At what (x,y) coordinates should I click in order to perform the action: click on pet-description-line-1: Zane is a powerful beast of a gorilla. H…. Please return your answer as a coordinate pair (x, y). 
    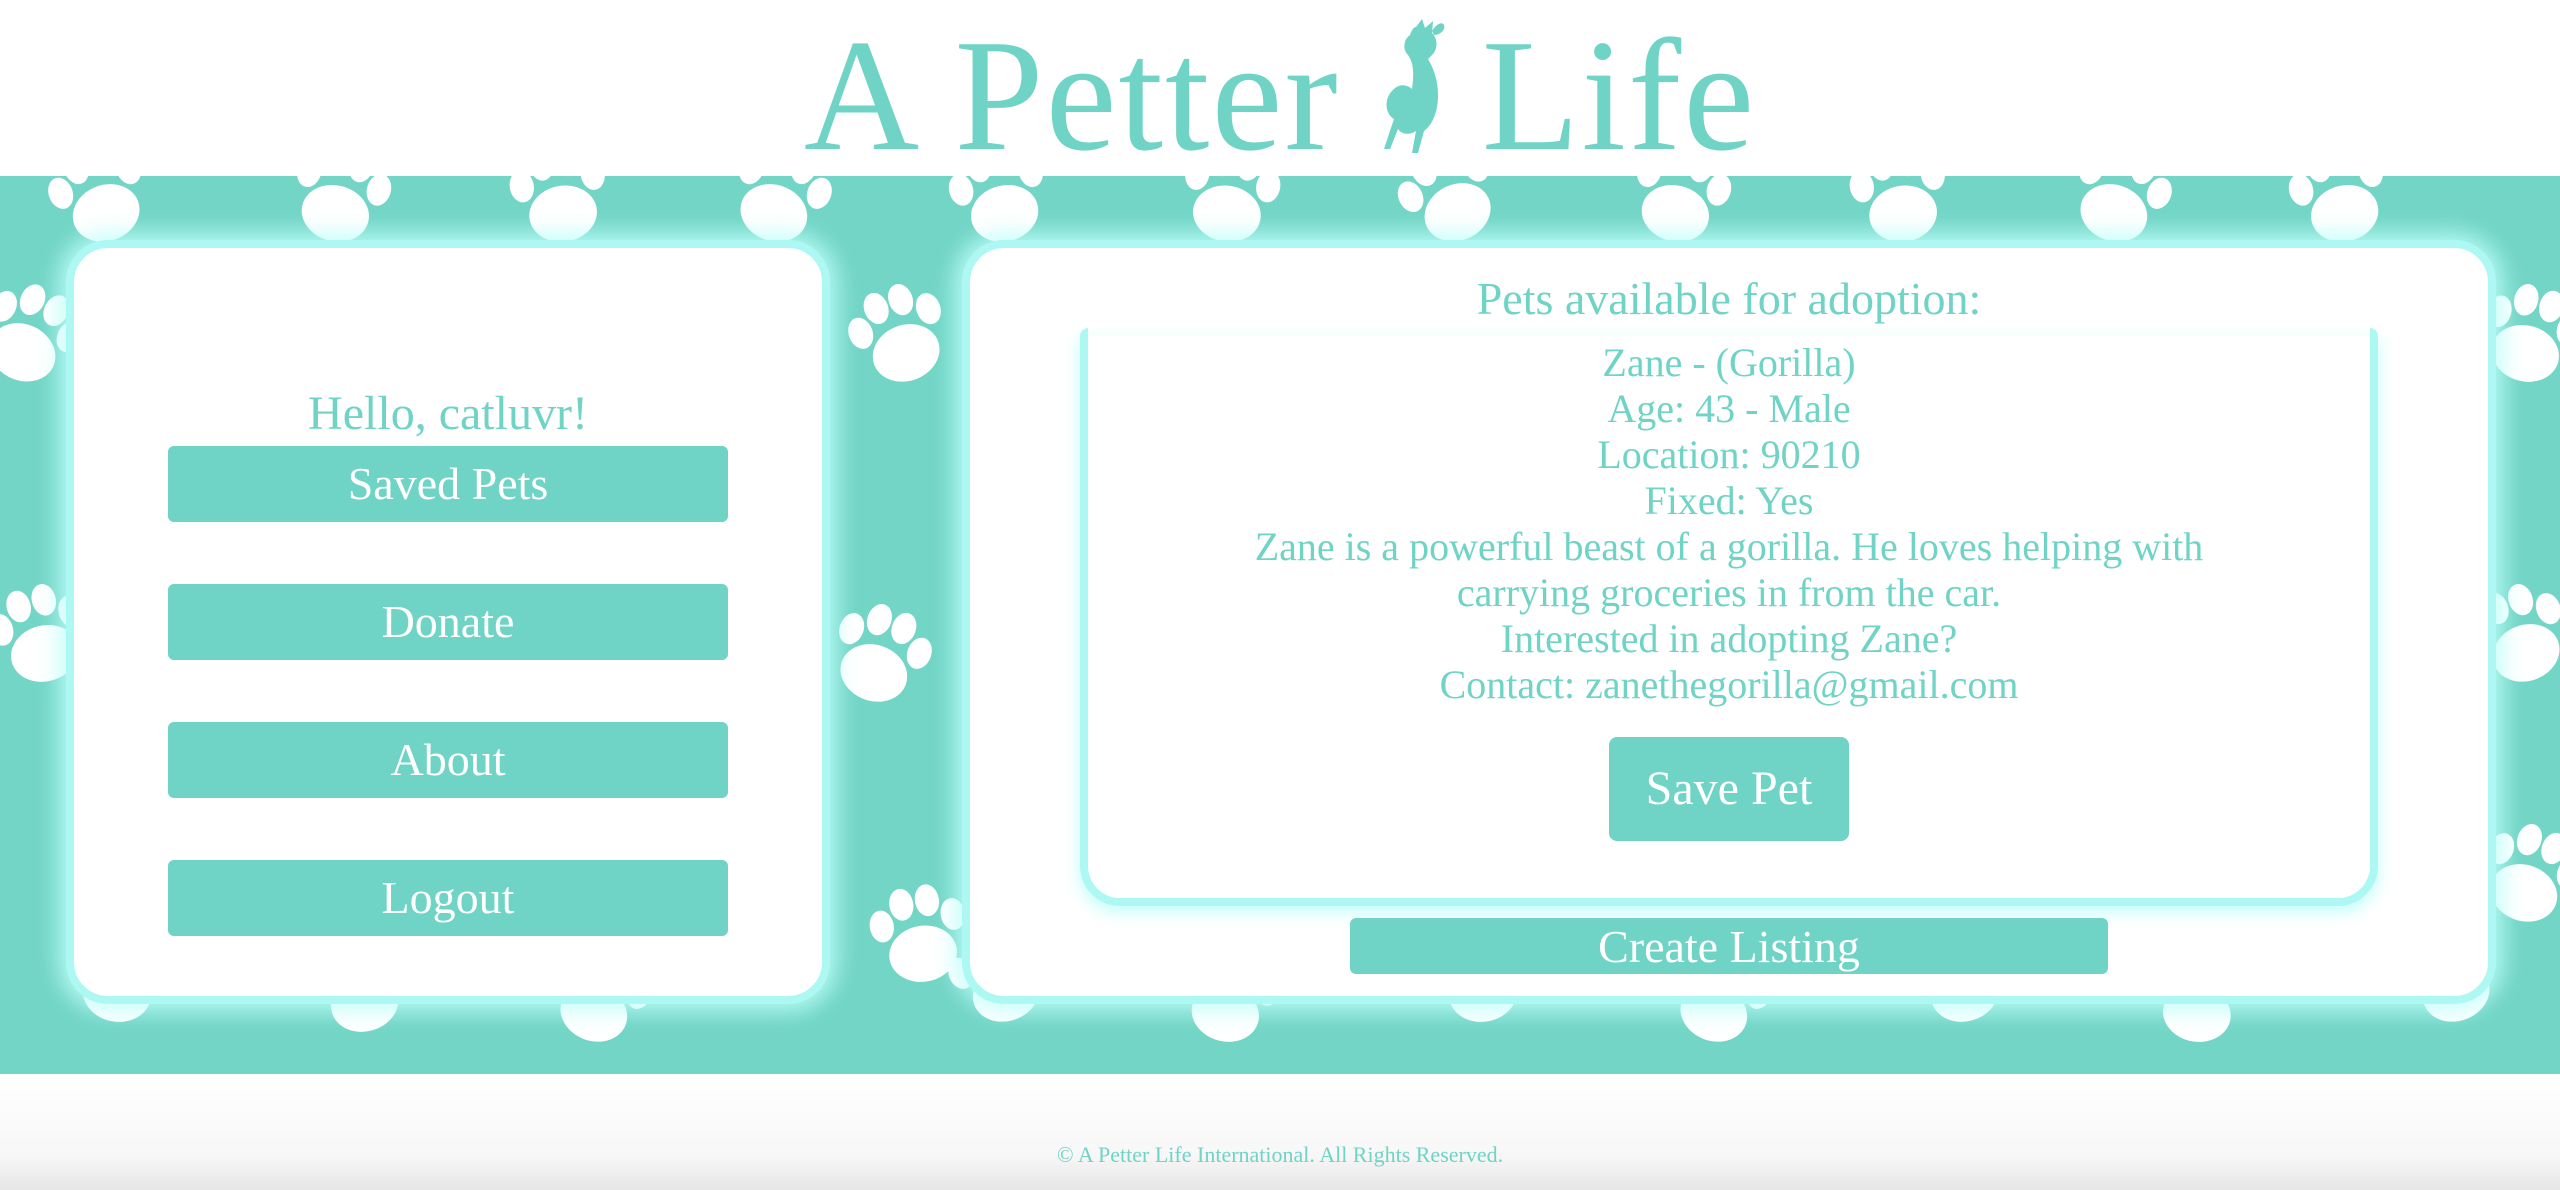
    Looking at the image, I should click on (1729, 546).